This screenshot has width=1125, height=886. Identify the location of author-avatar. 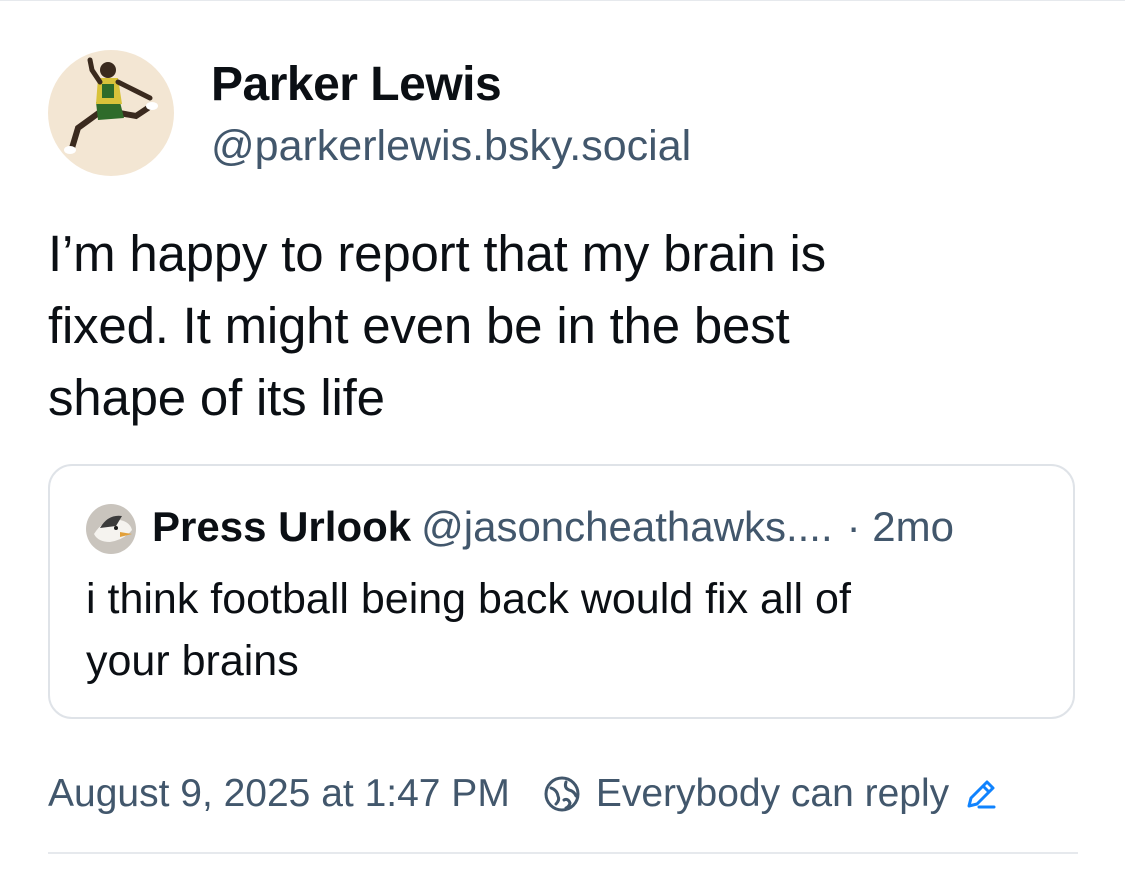
(111, 113).